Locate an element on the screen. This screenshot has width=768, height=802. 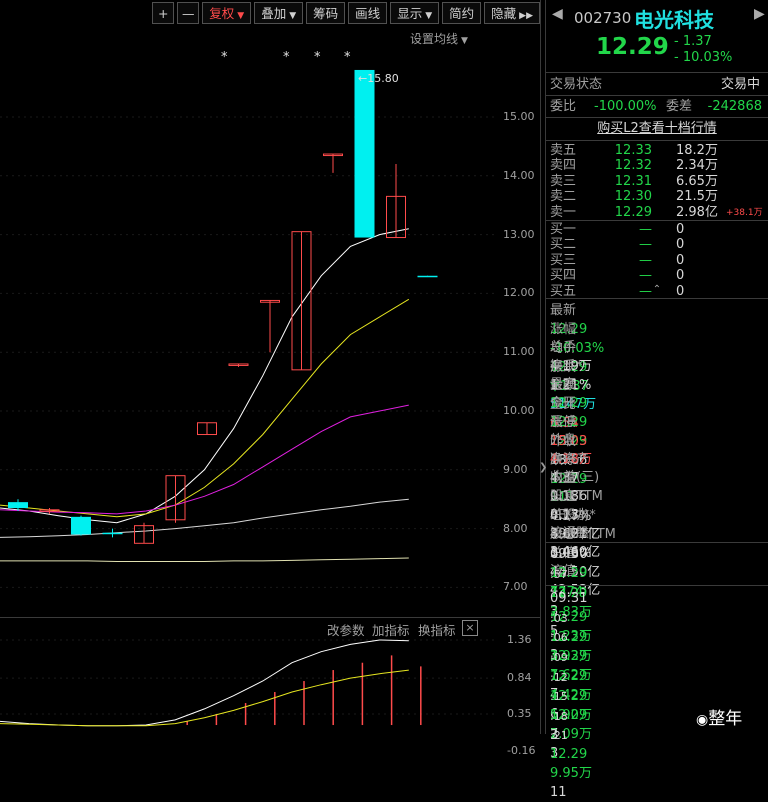
sub-axis-tick: 0.84 is located at coordinates (519, 678).